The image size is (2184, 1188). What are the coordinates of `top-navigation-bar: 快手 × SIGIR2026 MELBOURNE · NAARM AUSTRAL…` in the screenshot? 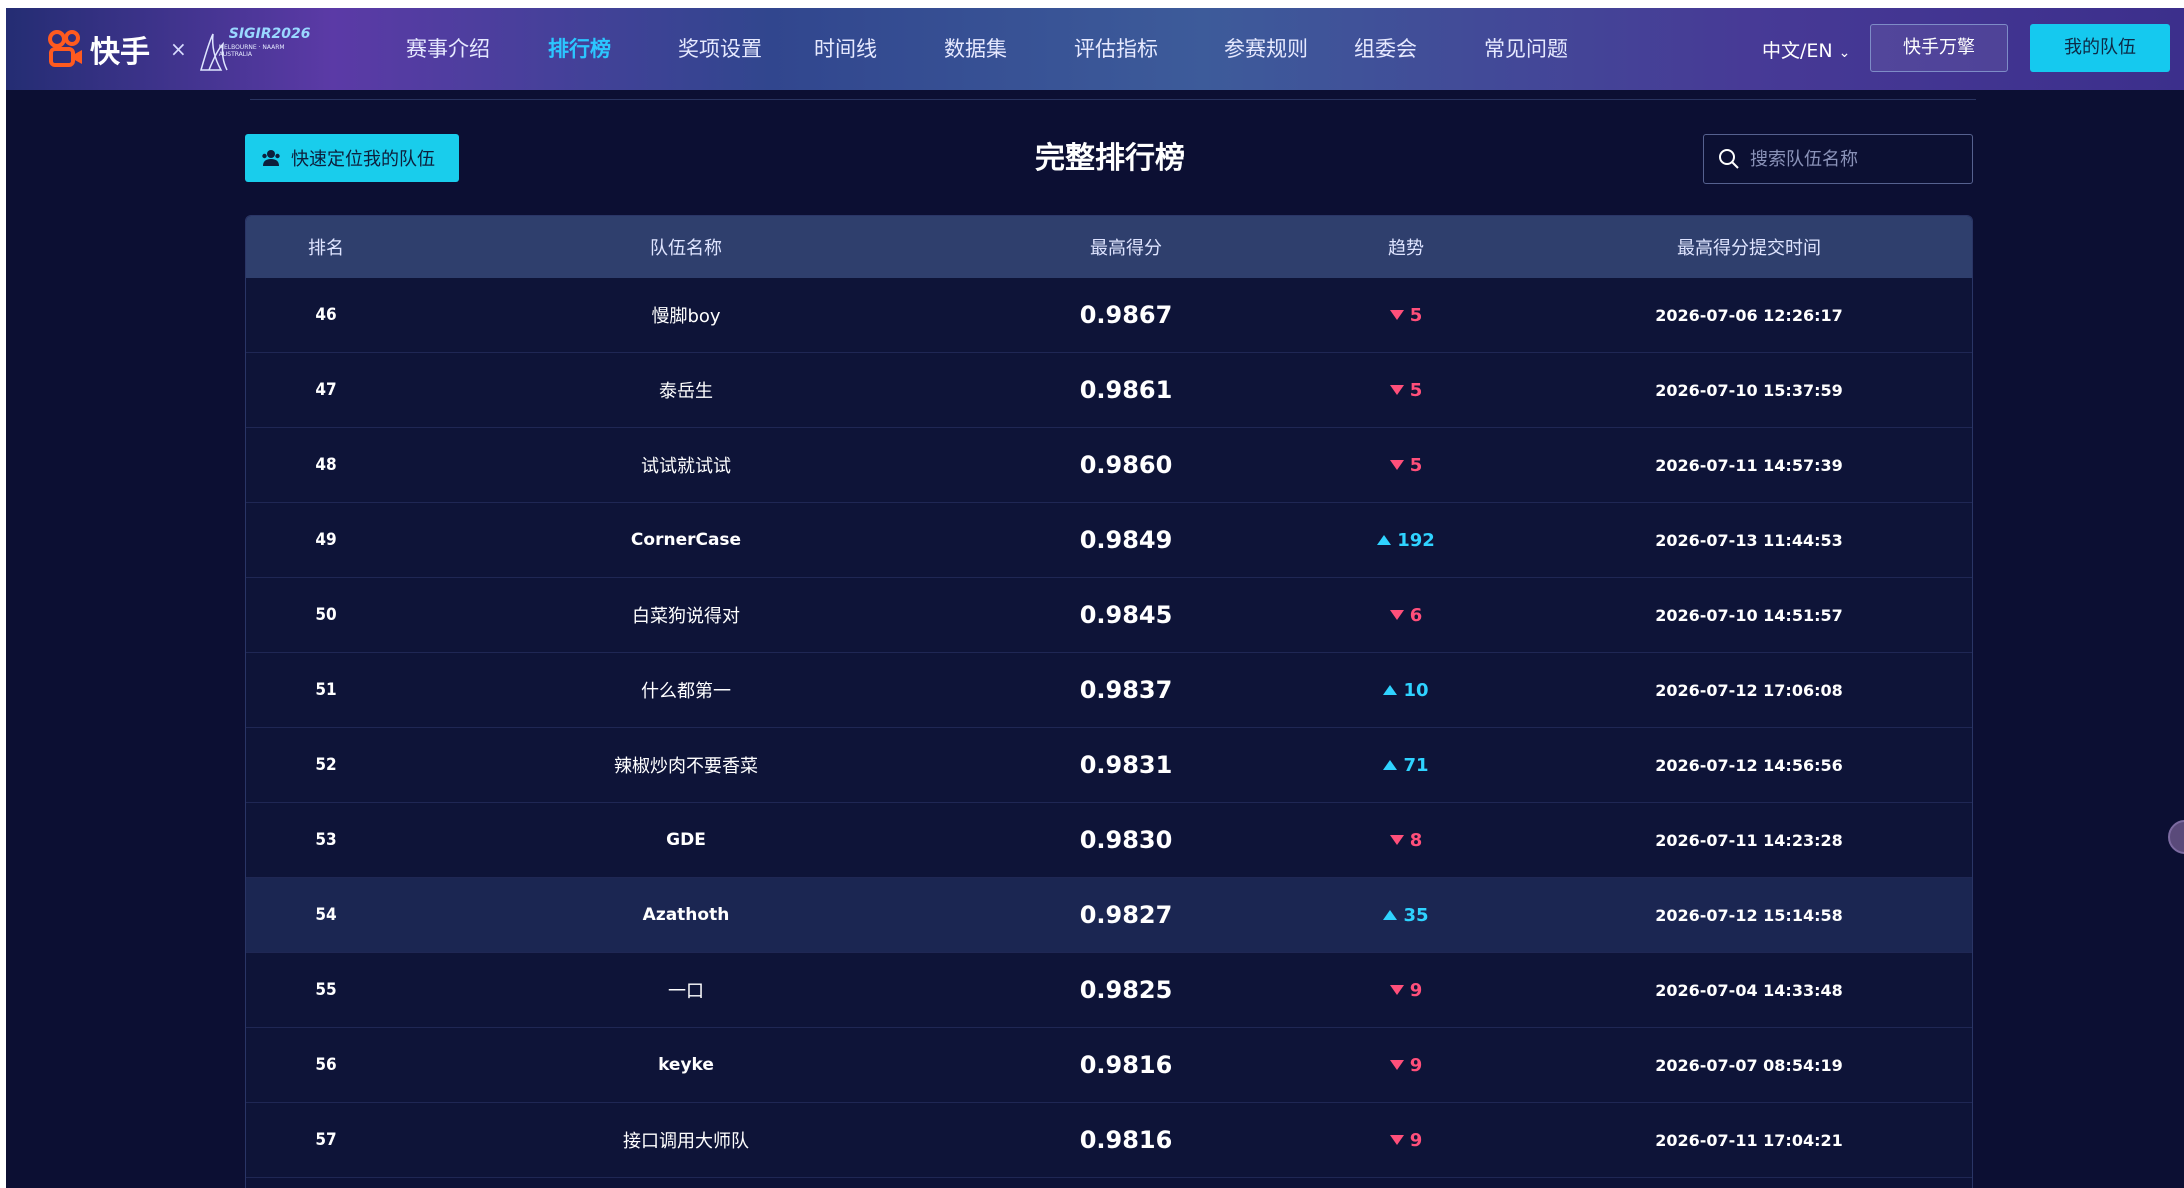 It's located at (1095, 49).